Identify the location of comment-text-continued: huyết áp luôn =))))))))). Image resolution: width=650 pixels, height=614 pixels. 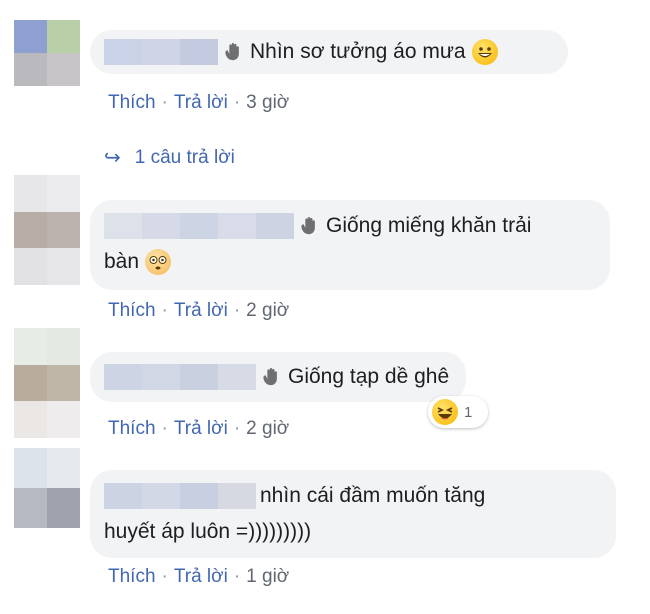
(208, 531).